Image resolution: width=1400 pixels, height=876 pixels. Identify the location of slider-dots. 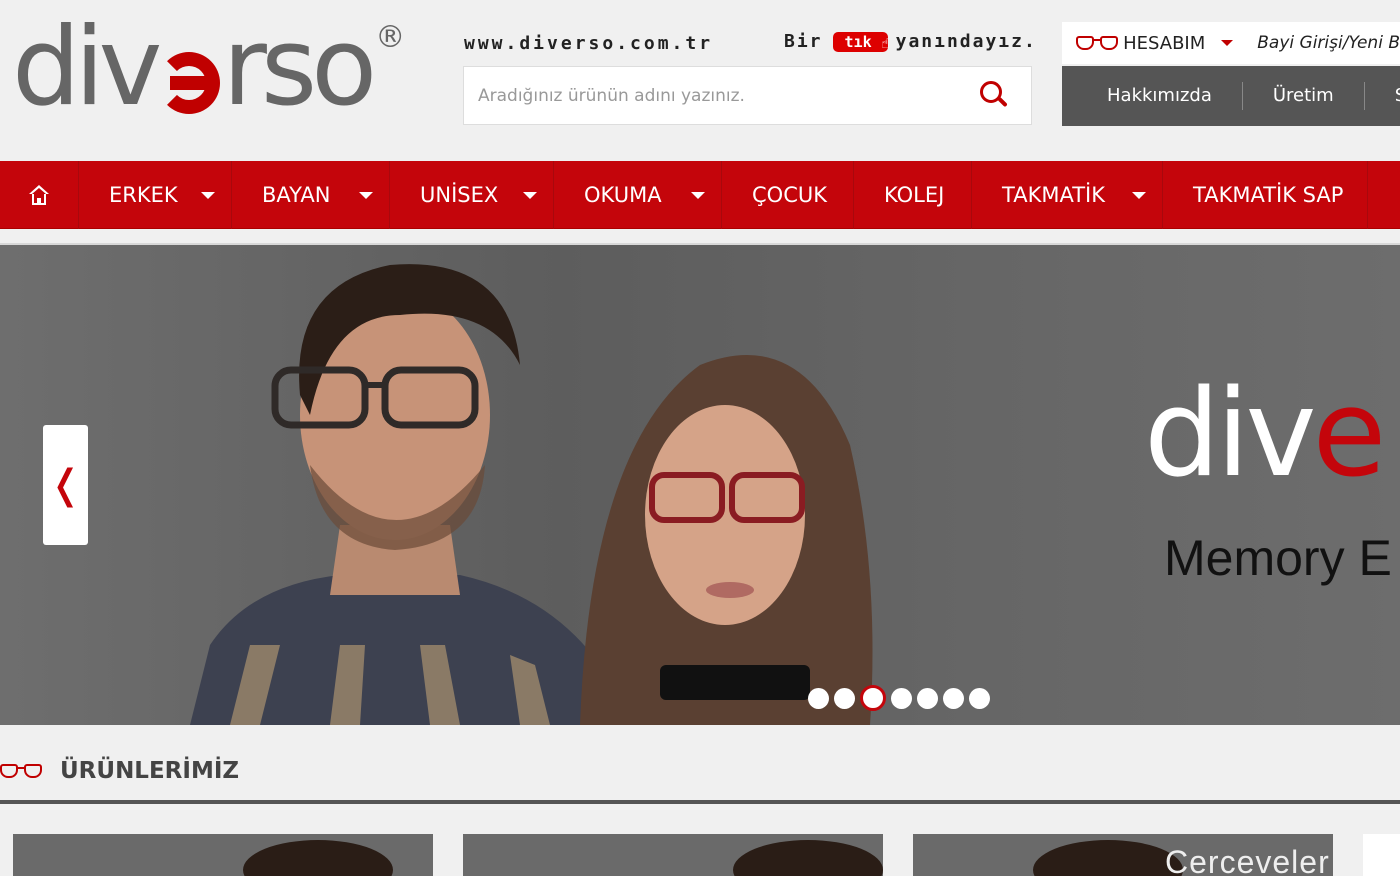
(899, 698).